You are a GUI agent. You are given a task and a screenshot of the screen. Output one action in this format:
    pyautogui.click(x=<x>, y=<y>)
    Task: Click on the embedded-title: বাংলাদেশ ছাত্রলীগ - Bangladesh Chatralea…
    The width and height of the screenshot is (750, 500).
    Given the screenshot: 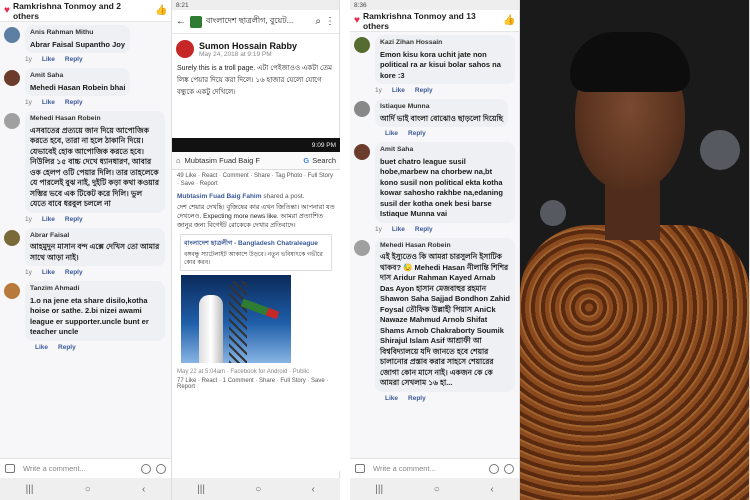 What is the action you would take?
    pyautogui.click(x=256, y=243)
    